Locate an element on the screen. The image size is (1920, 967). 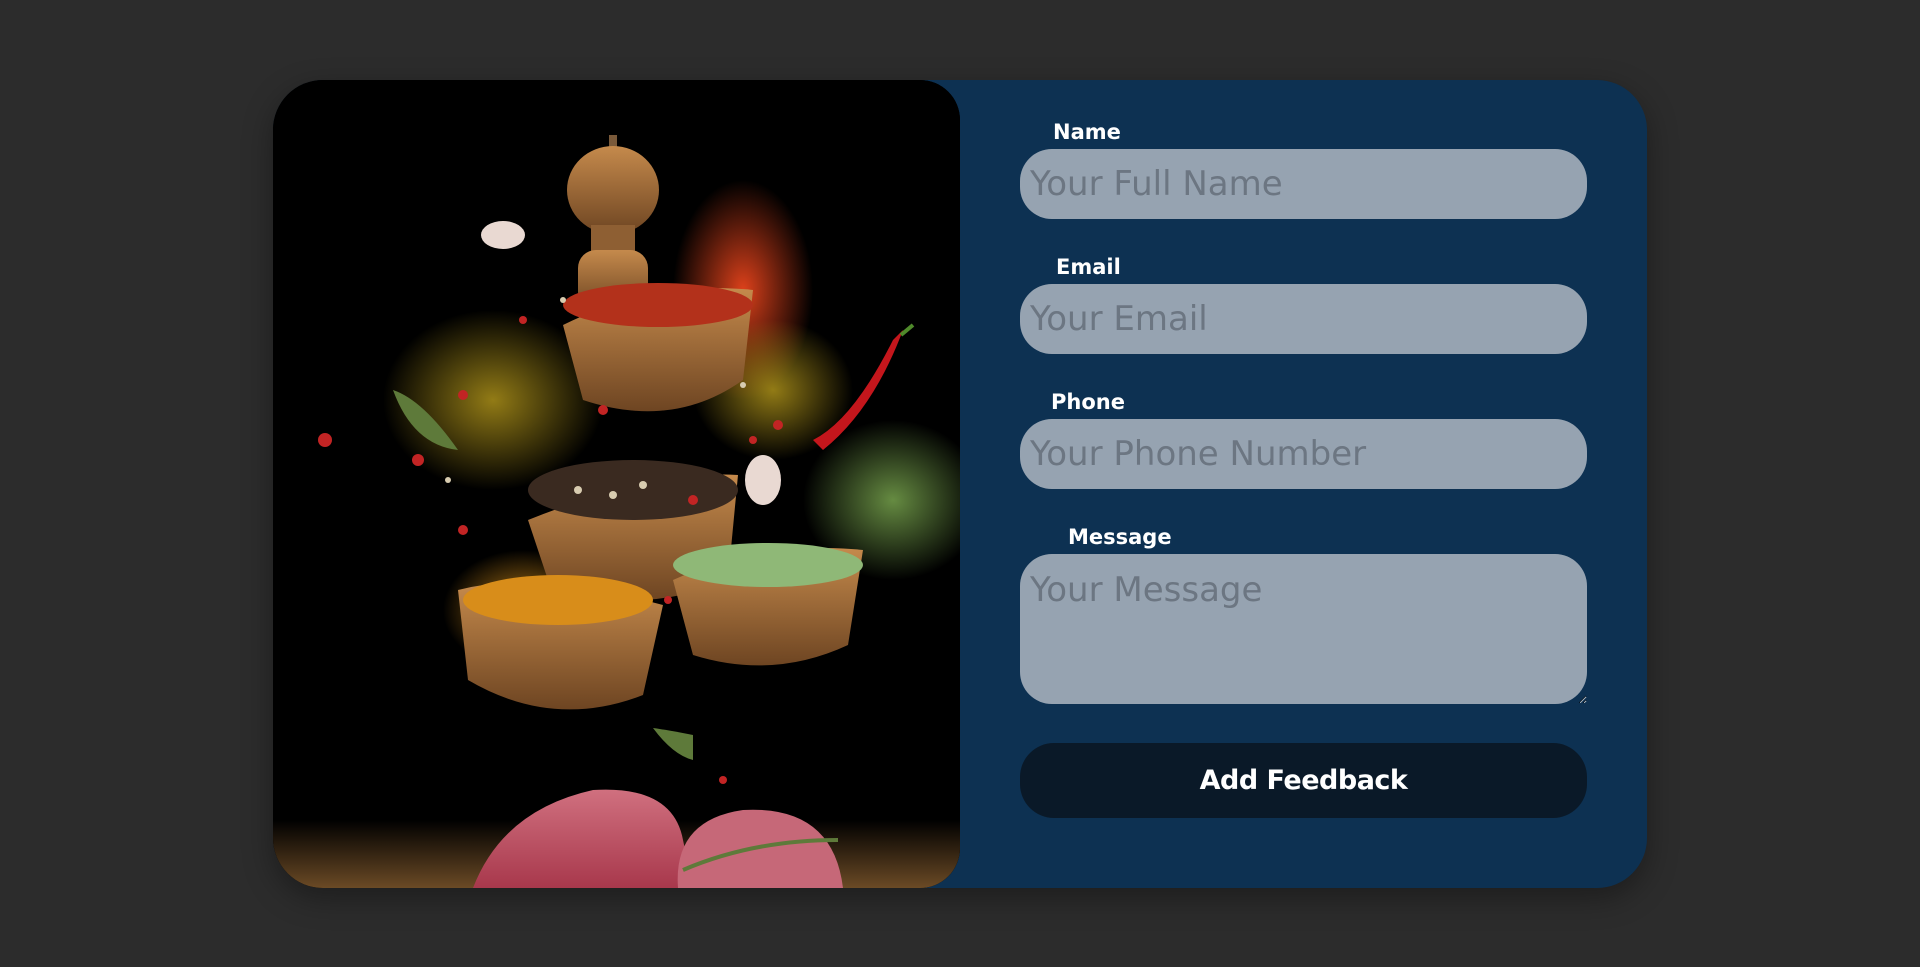
message-label: Message is located at coordinates (1120, 537).